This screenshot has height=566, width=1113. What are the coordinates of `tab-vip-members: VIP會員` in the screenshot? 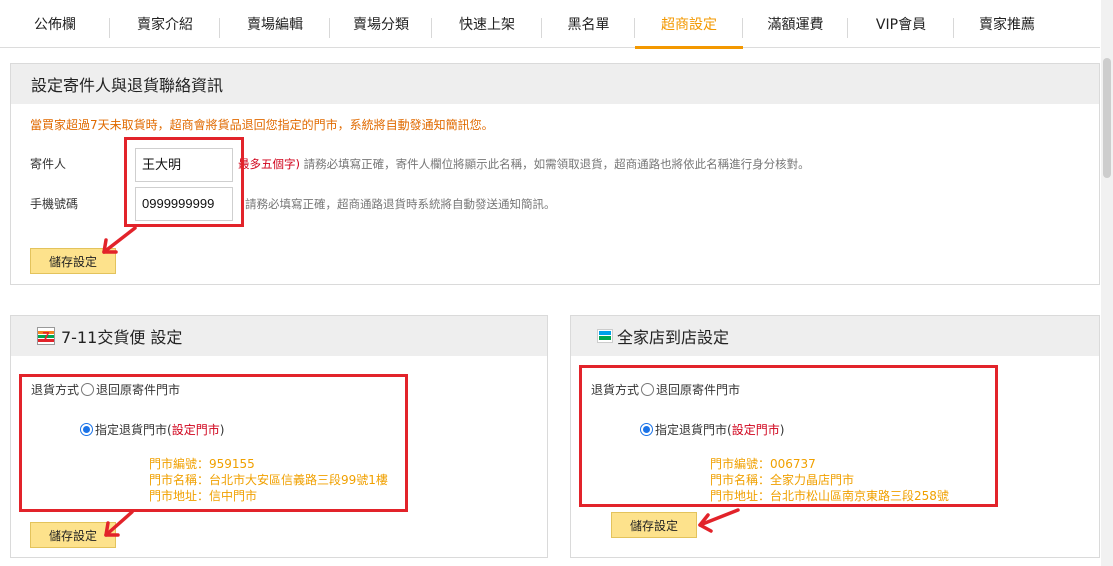 It's located at (901, 24).